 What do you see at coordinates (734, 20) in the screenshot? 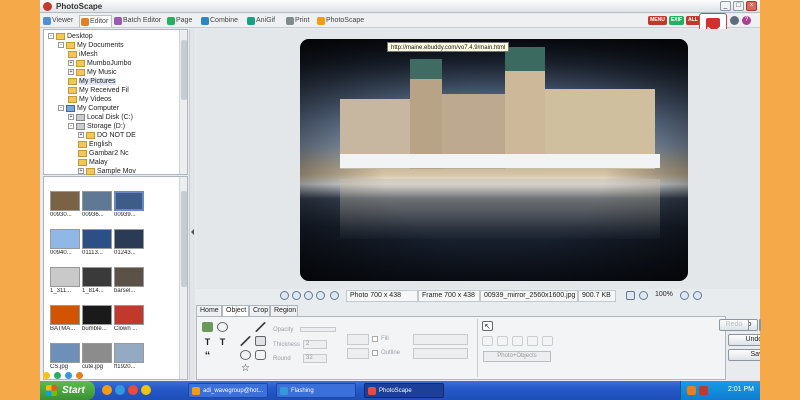
I see `settings-icon` at bounding box center [734, 20].